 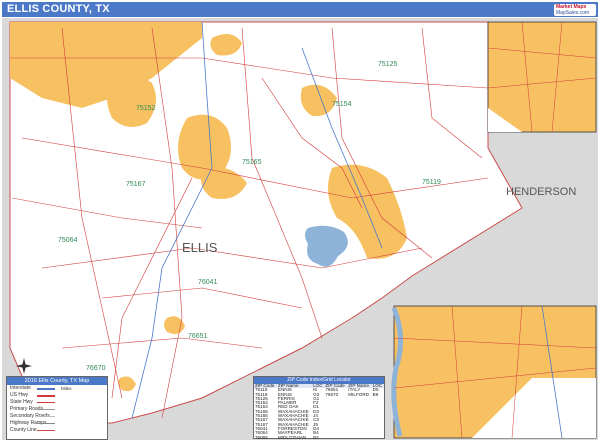 What do you see at coordinates (541, 192) in the screenshot?
I see `neighbor-county-label: HENDERSON` at bounding box center [541, 192].